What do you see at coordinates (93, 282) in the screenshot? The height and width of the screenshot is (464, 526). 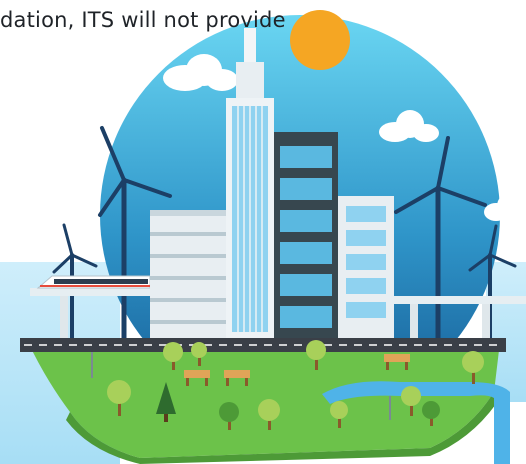 I see `train-icon` at bounding box center [93, 282].